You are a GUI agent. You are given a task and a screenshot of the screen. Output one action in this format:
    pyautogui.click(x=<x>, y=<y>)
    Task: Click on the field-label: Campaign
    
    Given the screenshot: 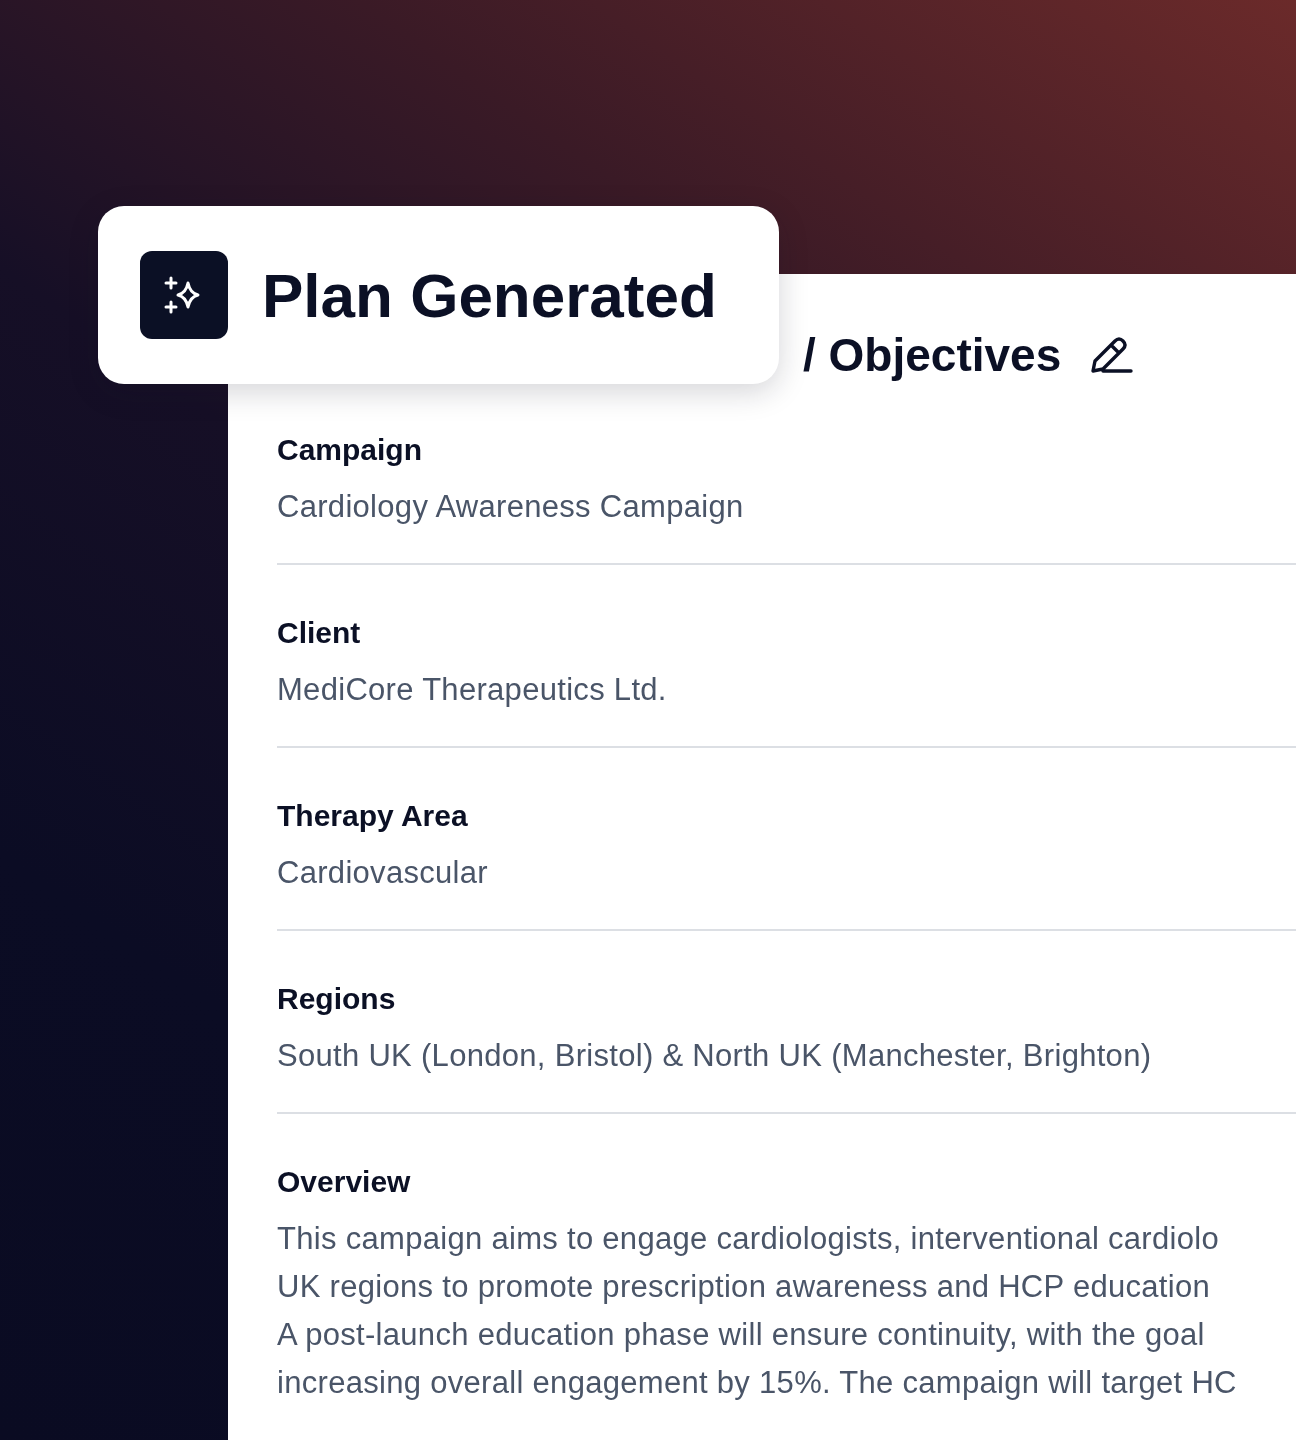 What is the action you would take?
    pyautogui.click(x=350, y=450)
    